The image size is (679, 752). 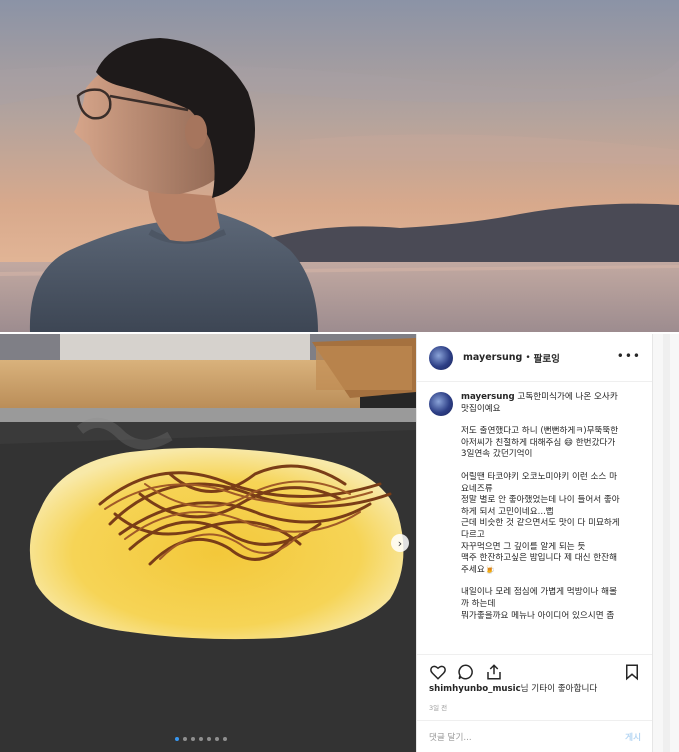 What do you see at coordinates (507, 511) in the screenshot?
I see `caption-line: 하게 되서 고민이네요...뻡` at bounding box center [507, 511].